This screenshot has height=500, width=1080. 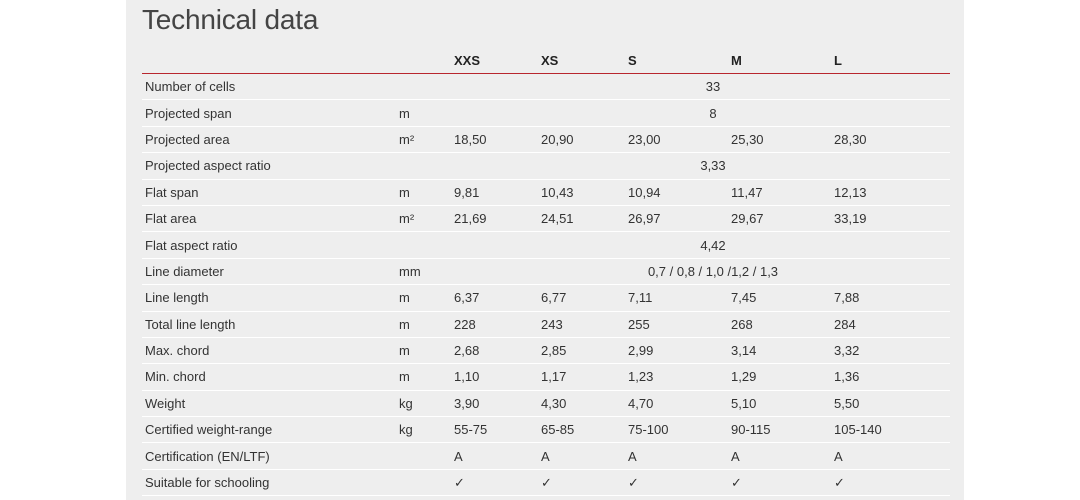 I want to click on cell-xs: A, so click(x=584, y=456).